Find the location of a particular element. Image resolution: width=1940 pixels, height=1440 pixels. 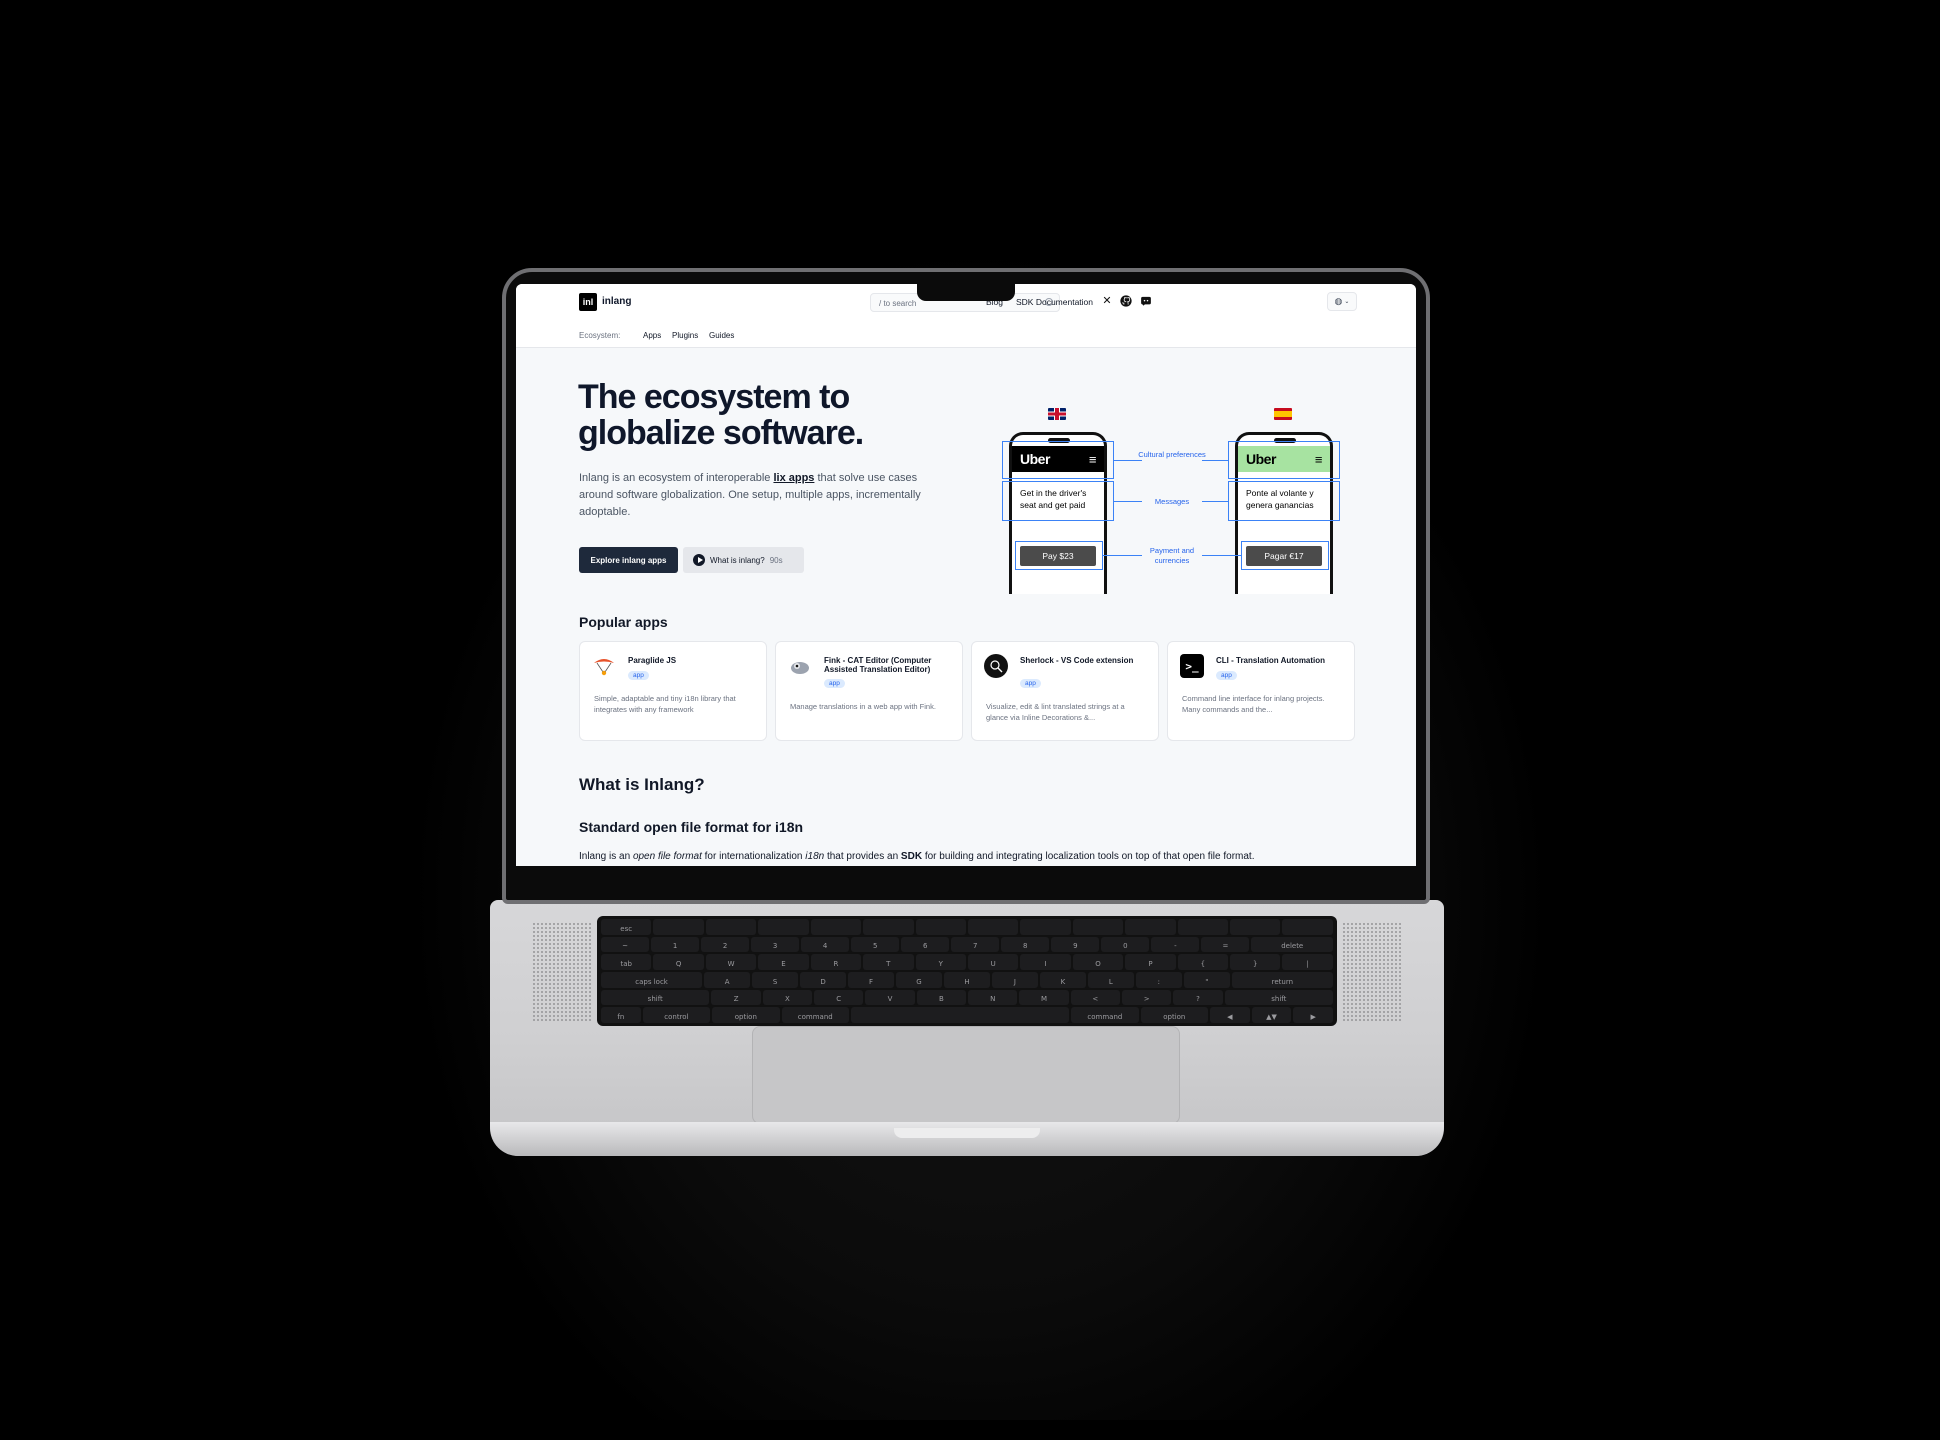

keyboard-key: K is located at coordinates (1062, 980).